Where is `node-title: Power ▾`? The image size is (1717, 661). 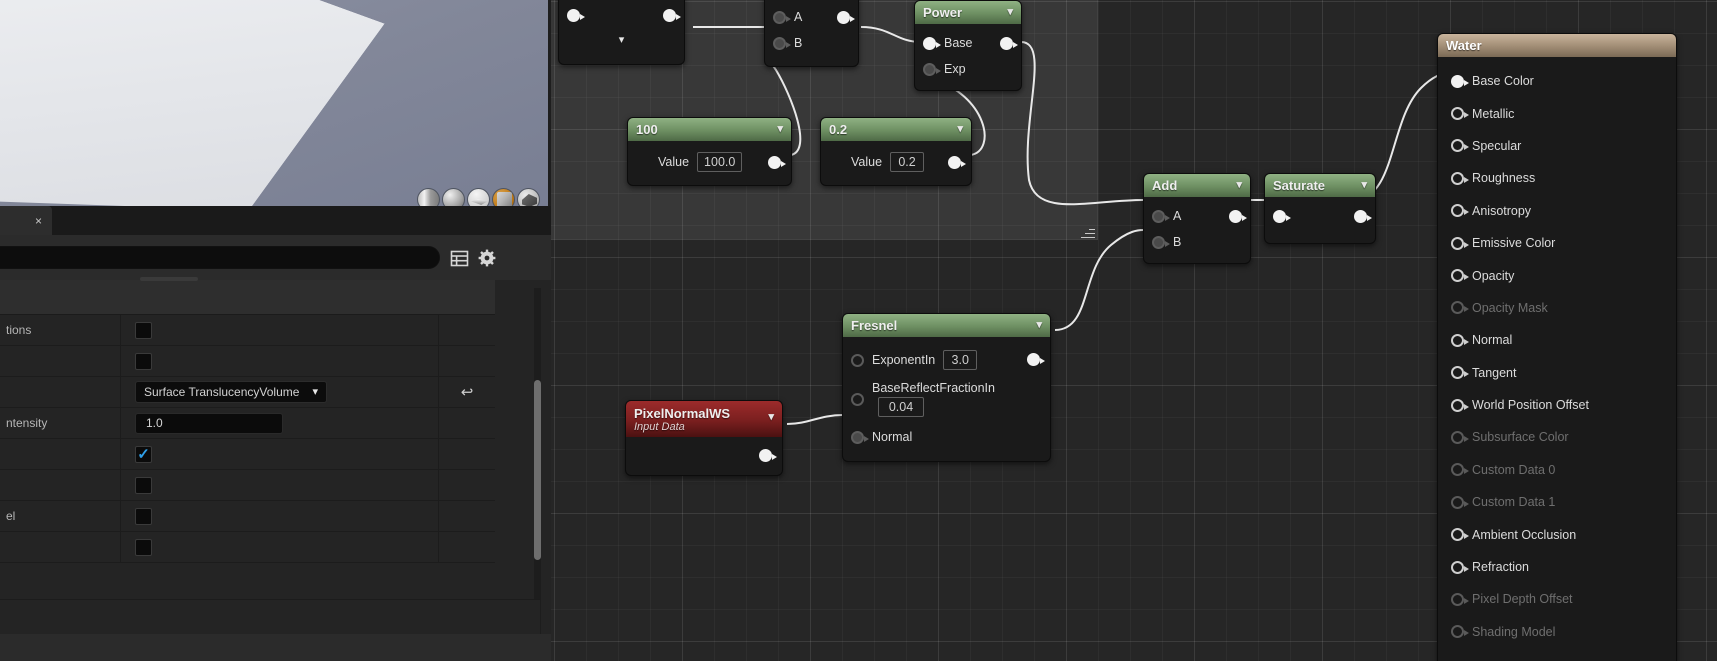 node-title: Power ▾ is located at coordinates (968, 12).